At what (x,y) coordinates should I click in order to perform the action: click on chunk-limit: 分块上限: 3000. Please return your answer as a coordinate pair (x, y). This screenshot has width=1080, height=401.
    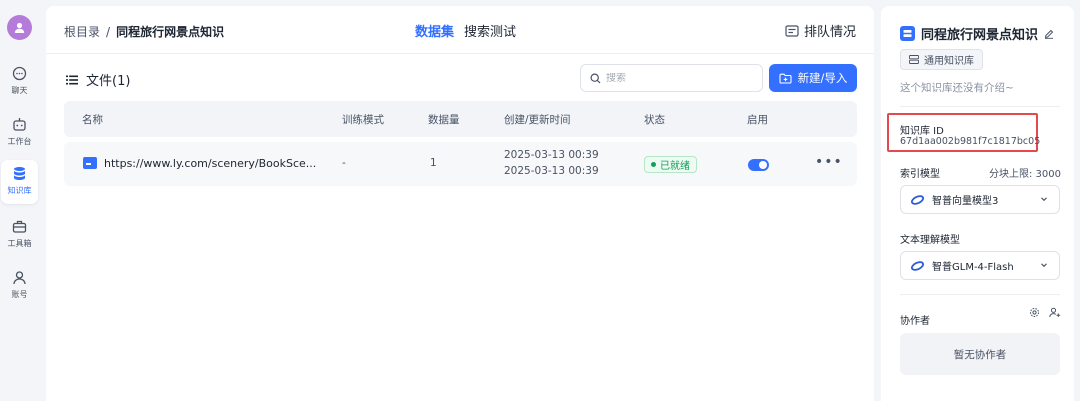
    Looking at the image, I should click on (1025, 174).